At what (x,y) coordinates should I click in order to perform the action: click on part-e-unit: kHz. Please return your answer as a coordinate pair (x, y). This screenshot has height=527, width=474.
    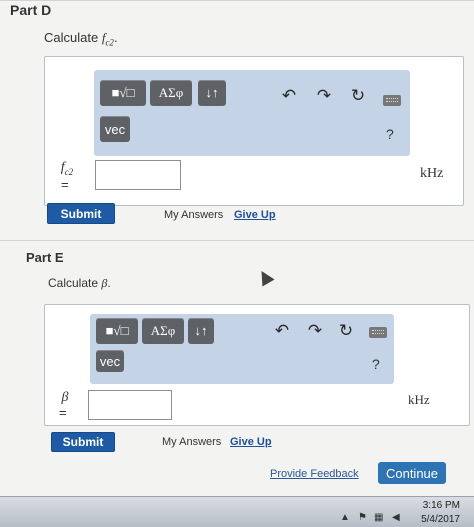
    Looking at the image, I should click on (419, 399).